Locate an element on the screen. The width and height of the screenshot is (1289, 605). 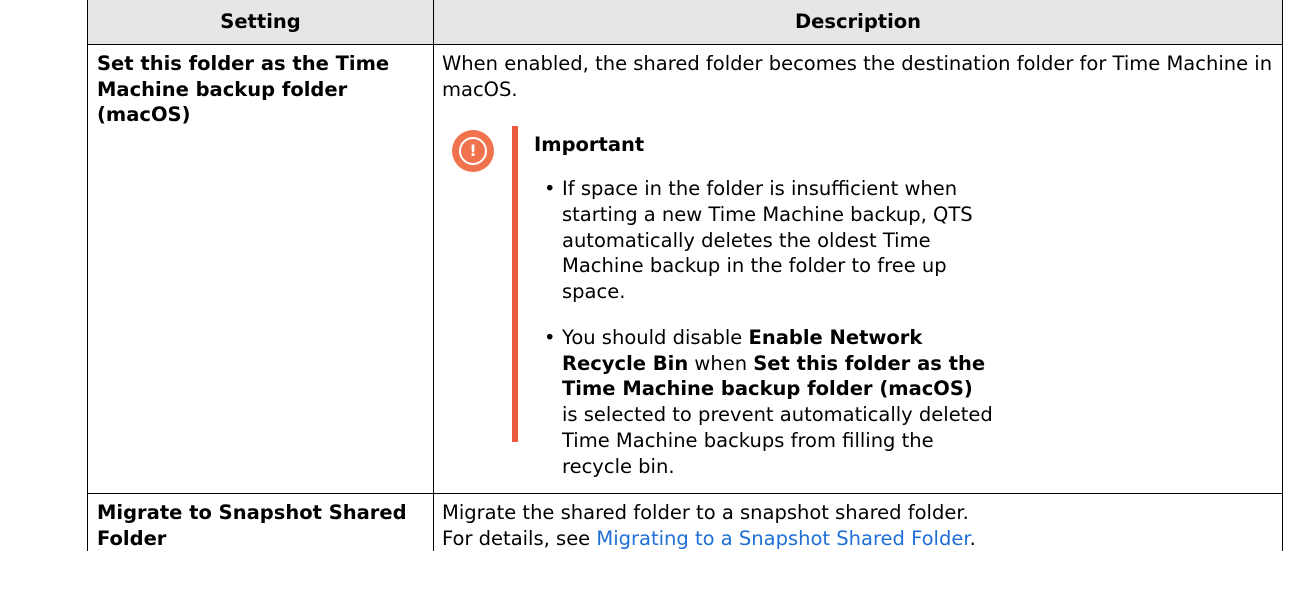
column-header-description: Description is located at coordinates (858, 22).